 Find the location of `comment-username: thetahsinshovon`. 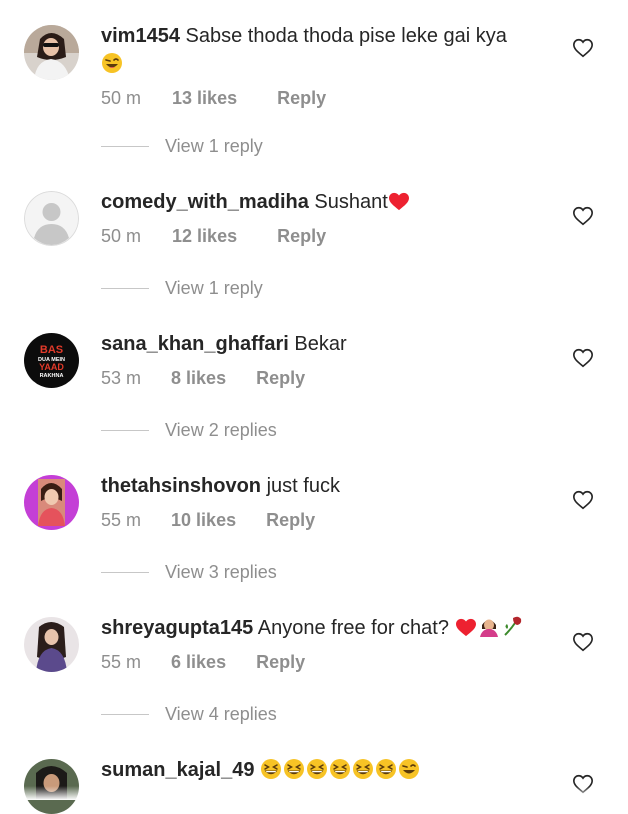

comment-username: thetahsinshovon is located at coordinates (181, 486).